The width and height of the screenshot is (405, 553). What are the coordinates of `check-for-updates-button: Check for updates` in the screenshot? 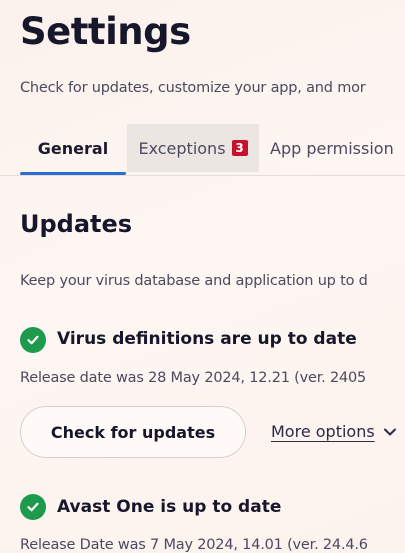 It's located at (133, 432).